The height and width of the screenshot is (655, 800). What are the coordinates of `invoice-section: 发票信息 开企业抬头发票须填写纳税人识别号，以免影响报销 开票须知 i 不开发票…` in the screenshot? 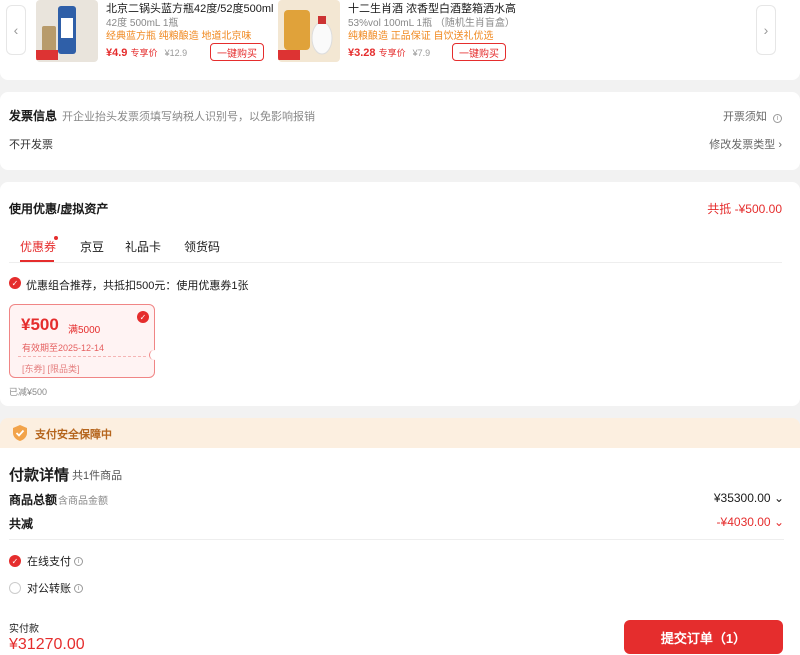 It's located at (400, 131).